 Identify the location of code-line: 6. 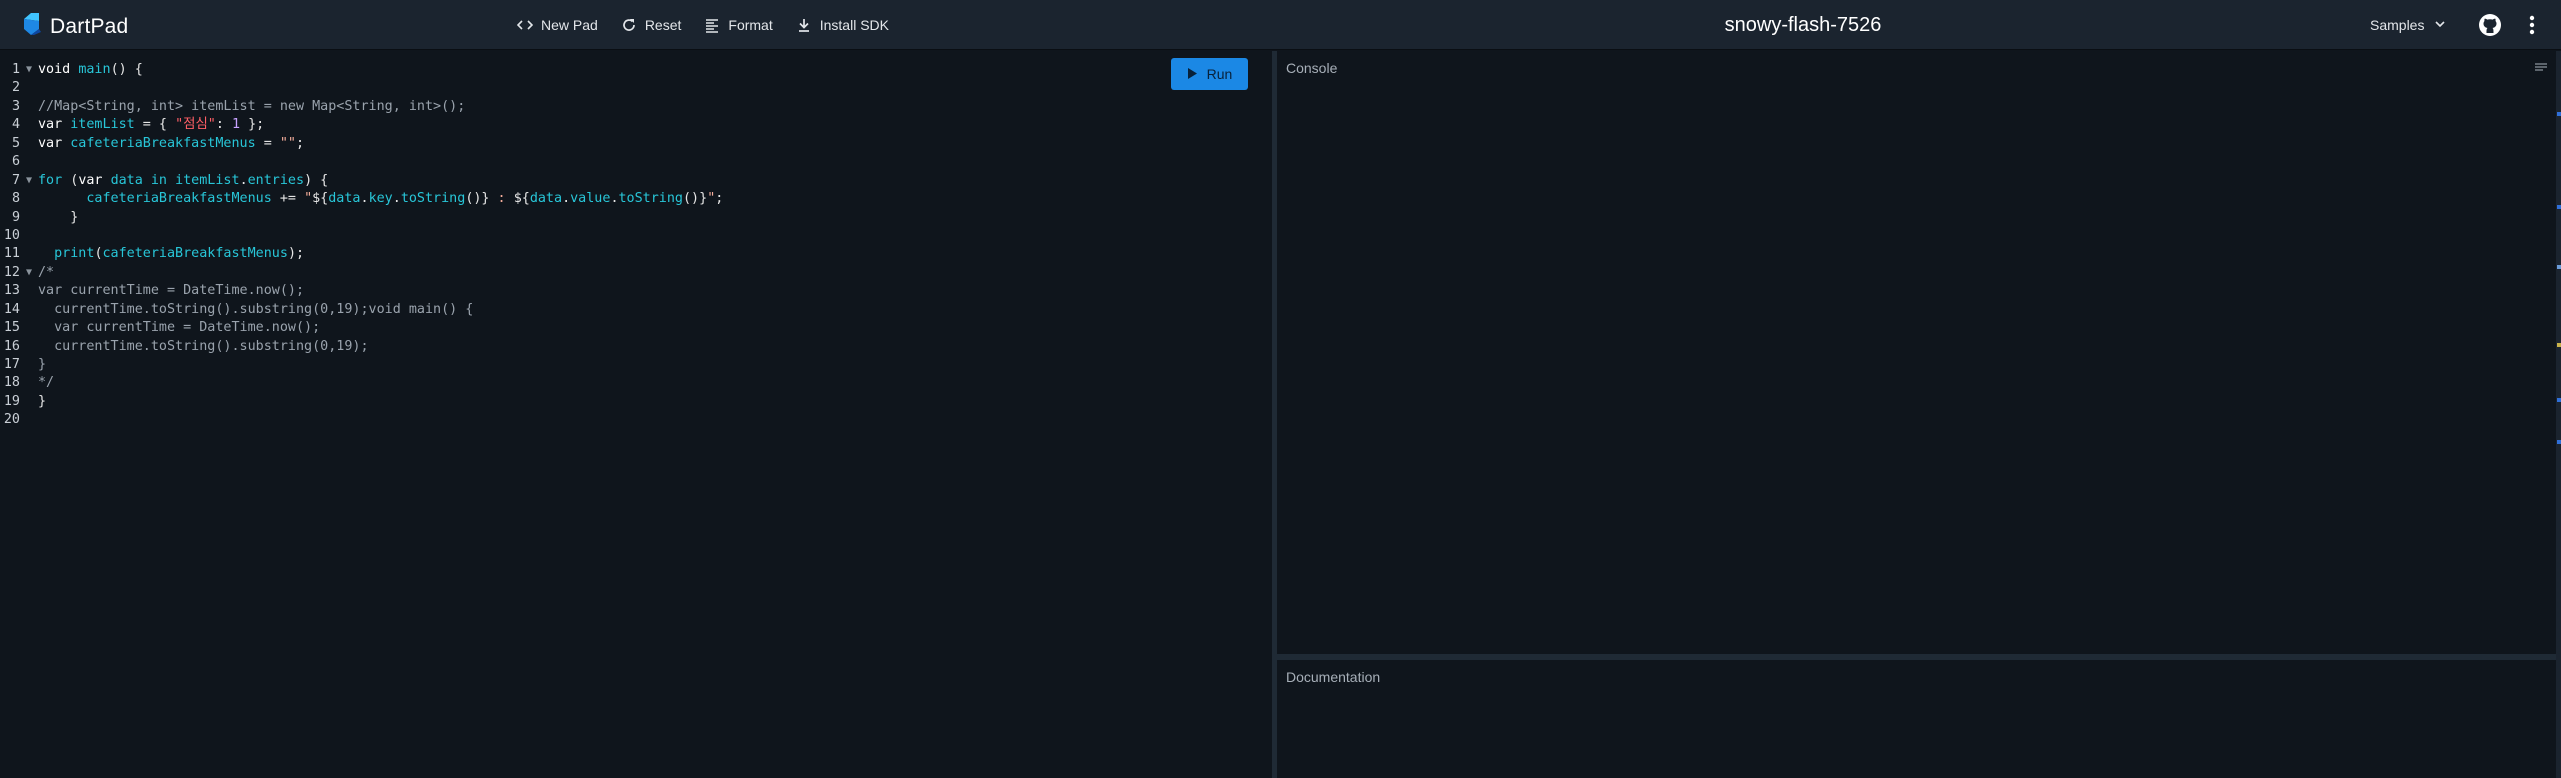
(636, 162).